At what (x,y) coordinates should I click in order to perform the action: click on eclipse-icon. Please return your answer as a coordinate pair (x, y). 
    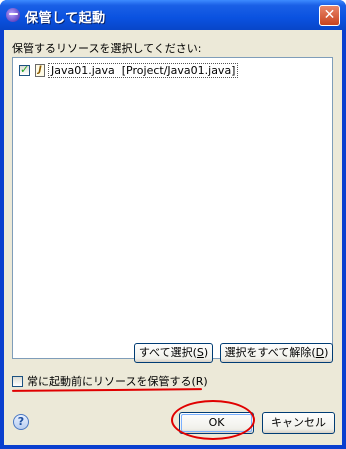
    Looking at the image, I should click on (13, 15).